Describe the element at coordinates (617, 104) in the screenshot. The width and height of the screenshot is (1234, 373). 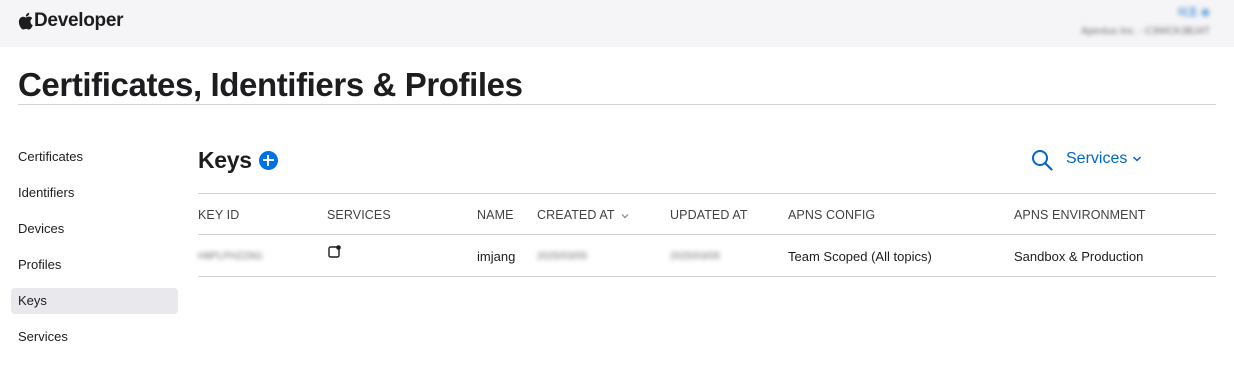
I see `title-divider` at that location.